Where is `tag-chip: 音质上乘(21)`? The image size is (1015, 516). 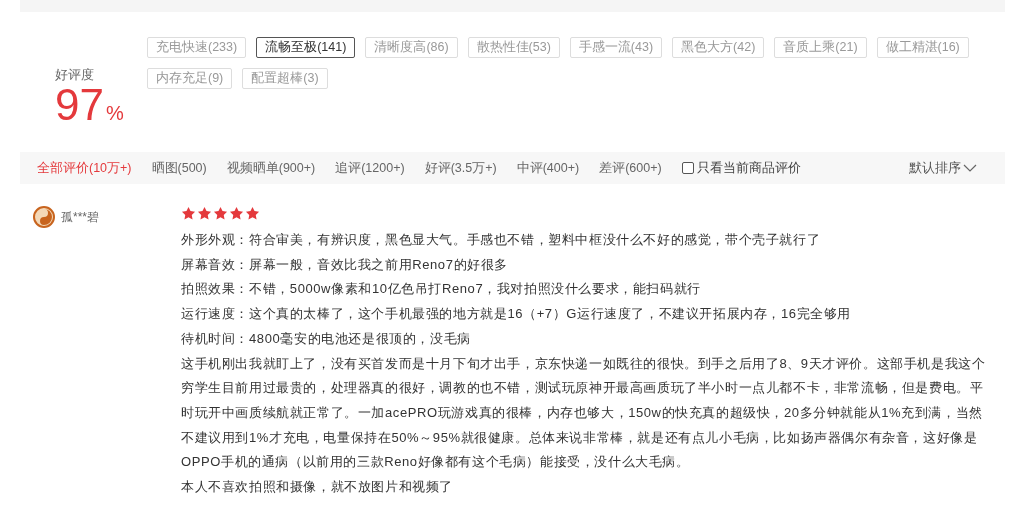
tag-chip: 音质上乘(21) is located at coordinates (820, 47).